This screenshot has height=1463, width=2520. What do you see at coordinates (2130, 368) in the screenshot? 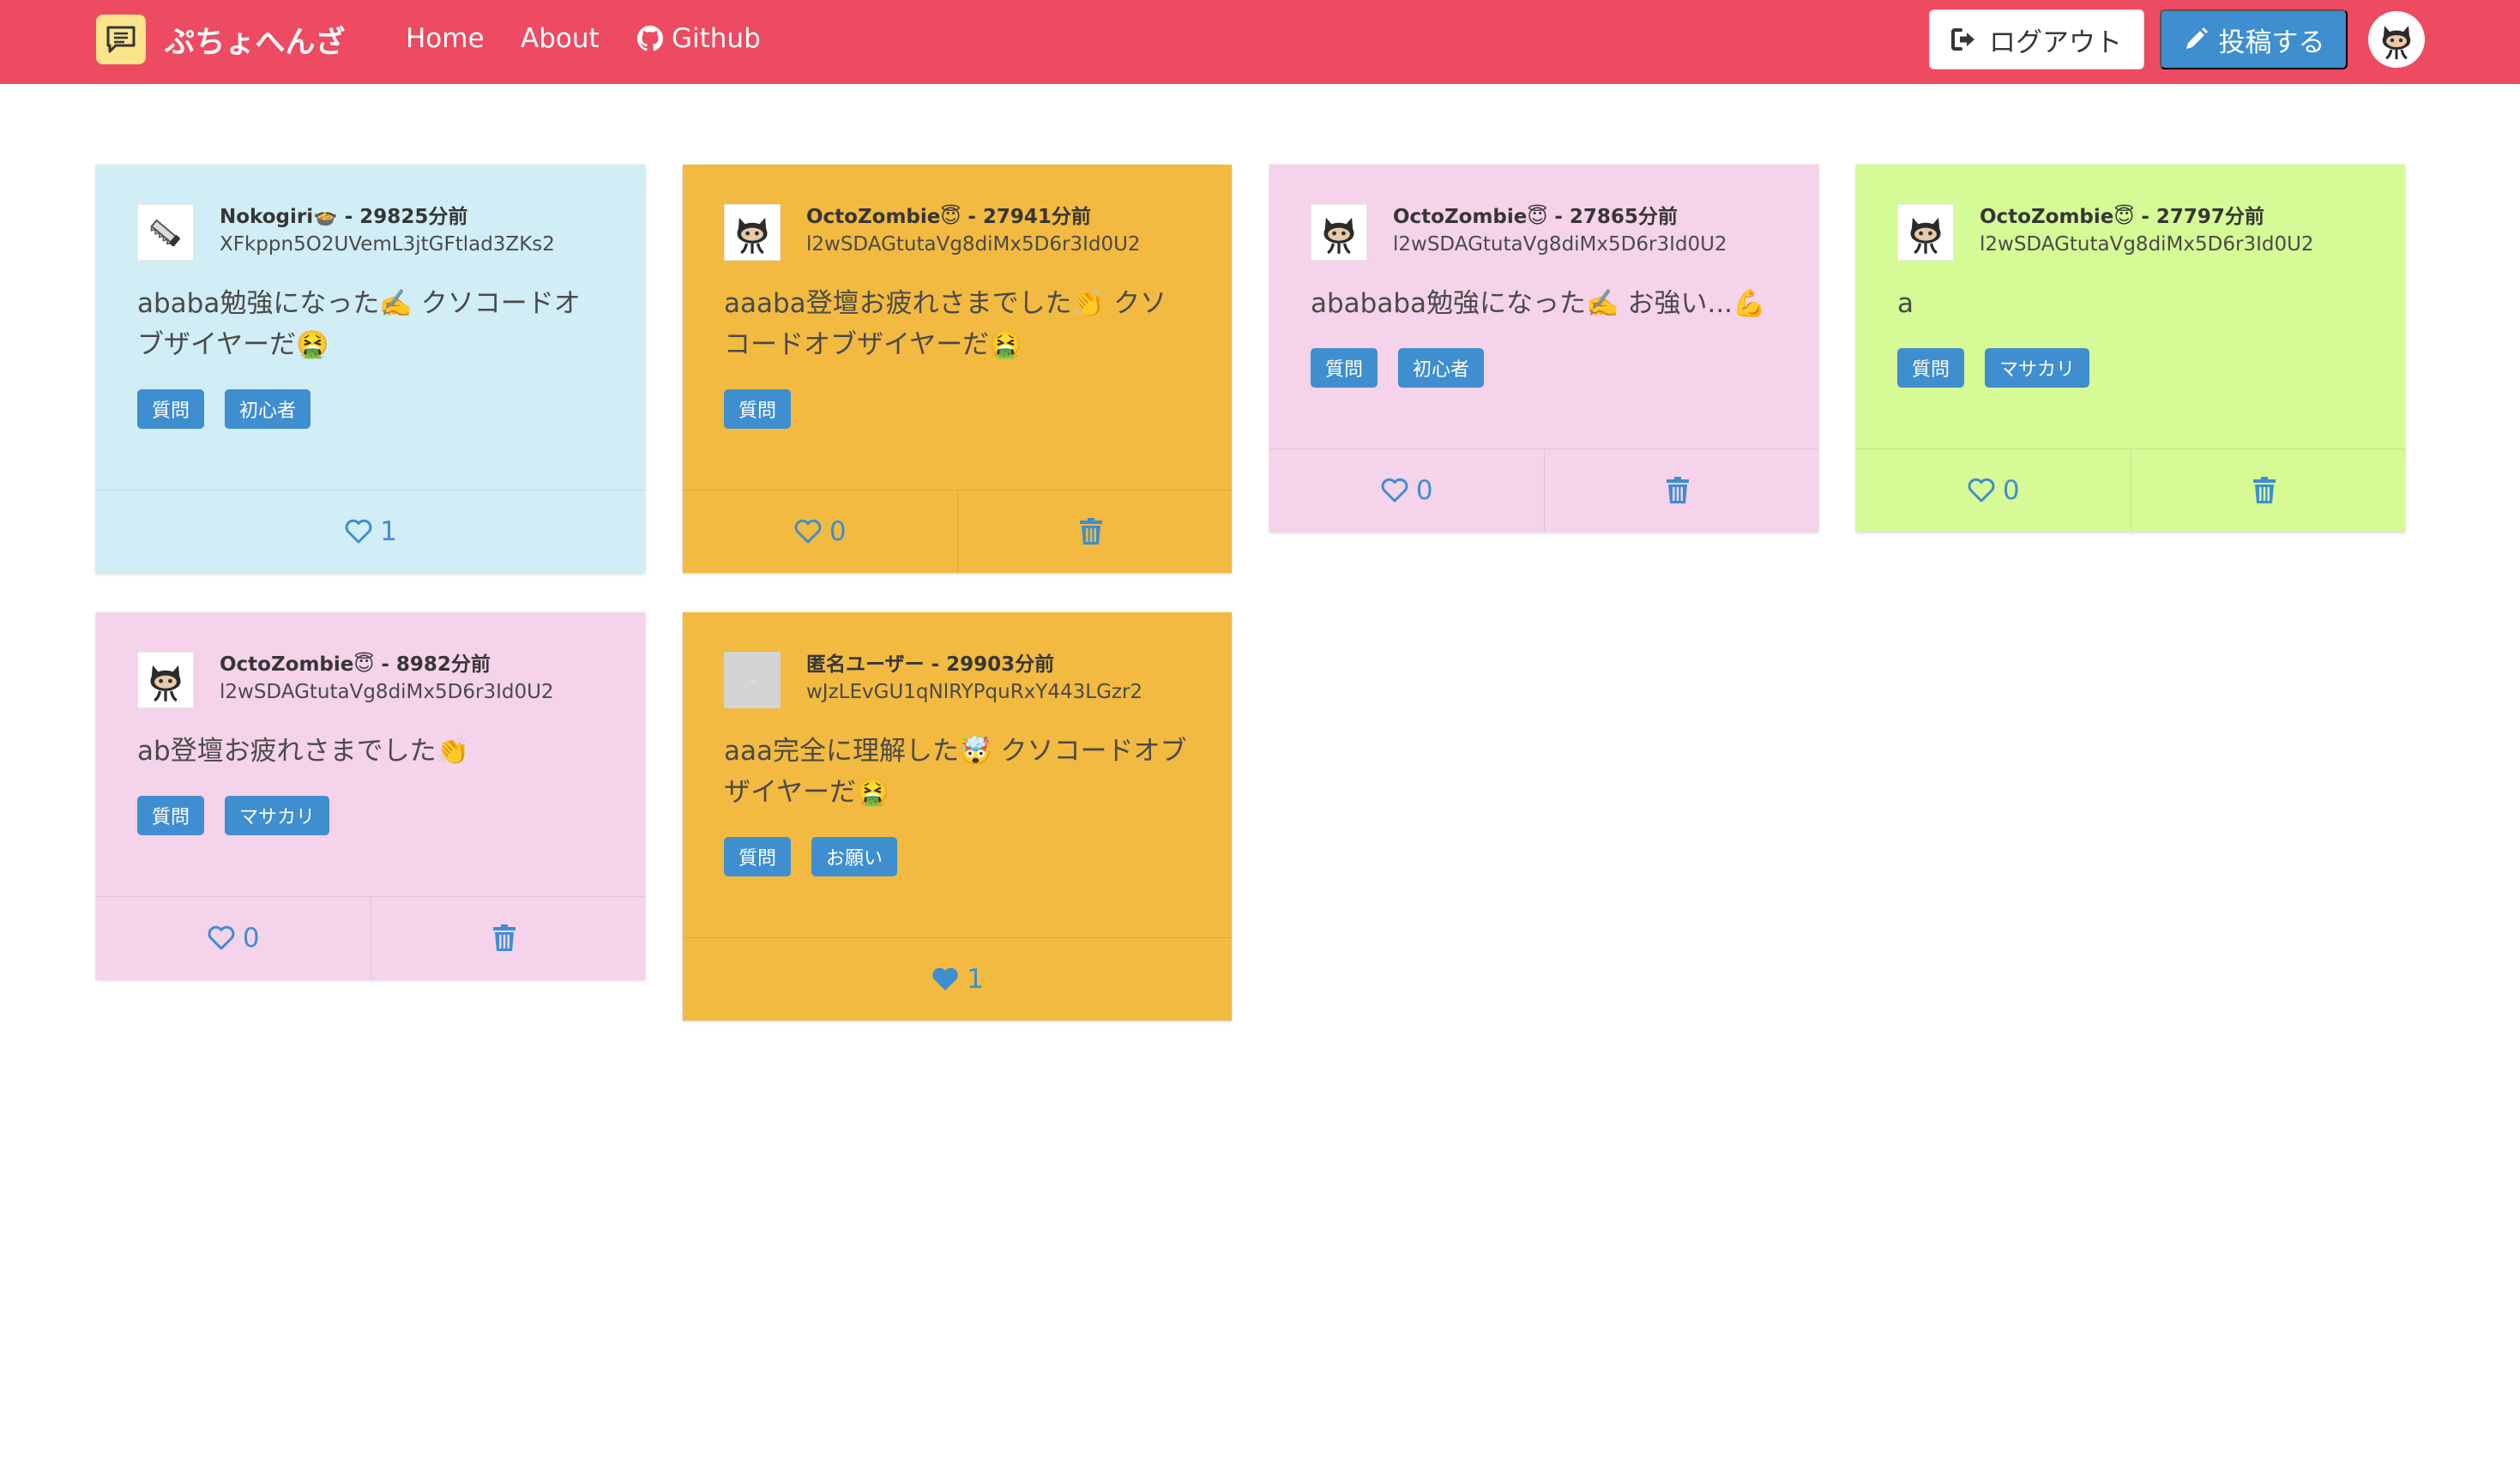
I see `post-tags: 質問 マサカリ` at bounding box center [2130, 368].